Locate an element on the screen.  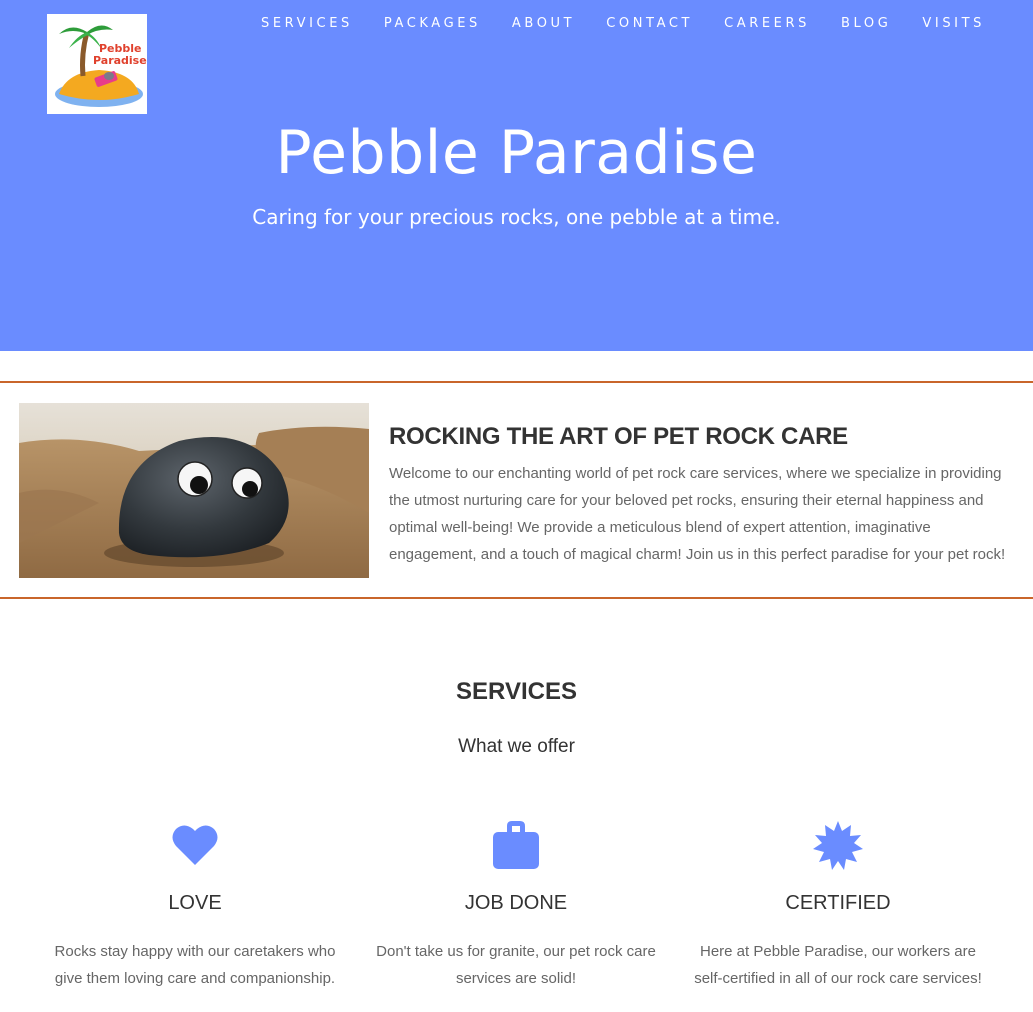
pet-rock-photo is located at coordinates (194, 490).